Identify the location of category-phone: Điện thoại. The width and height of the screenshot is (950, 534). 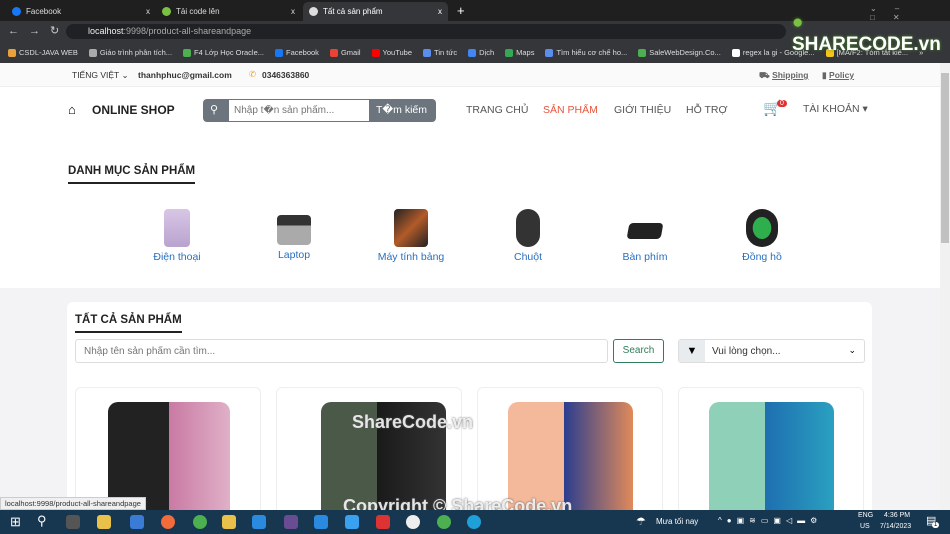
(177, 236).